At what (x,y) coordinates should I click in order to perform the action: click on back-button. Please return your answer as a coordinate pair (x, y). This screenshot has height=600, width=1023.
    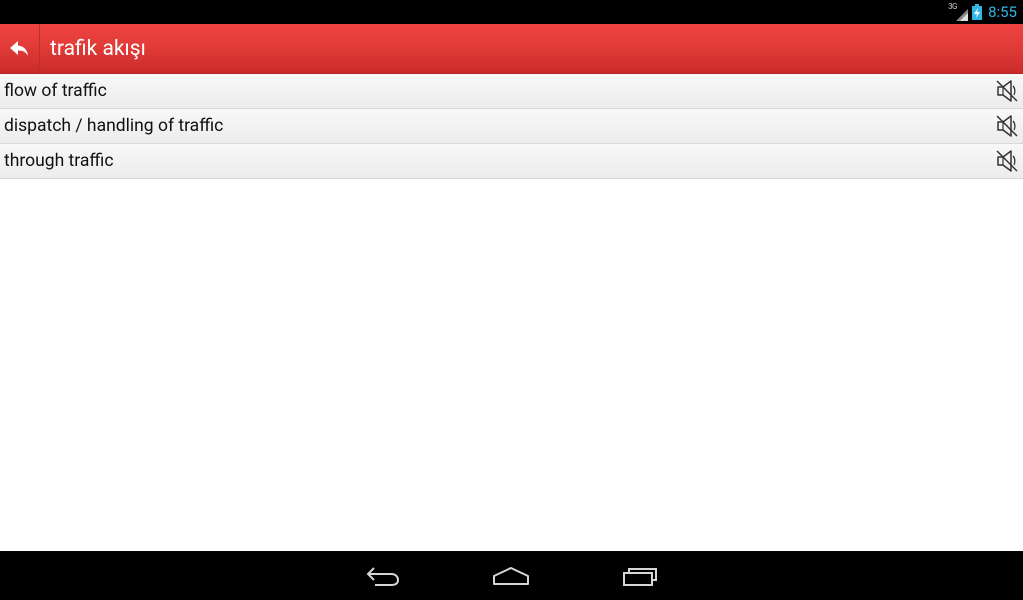
    Looking at the image, I should click on (20, 49).